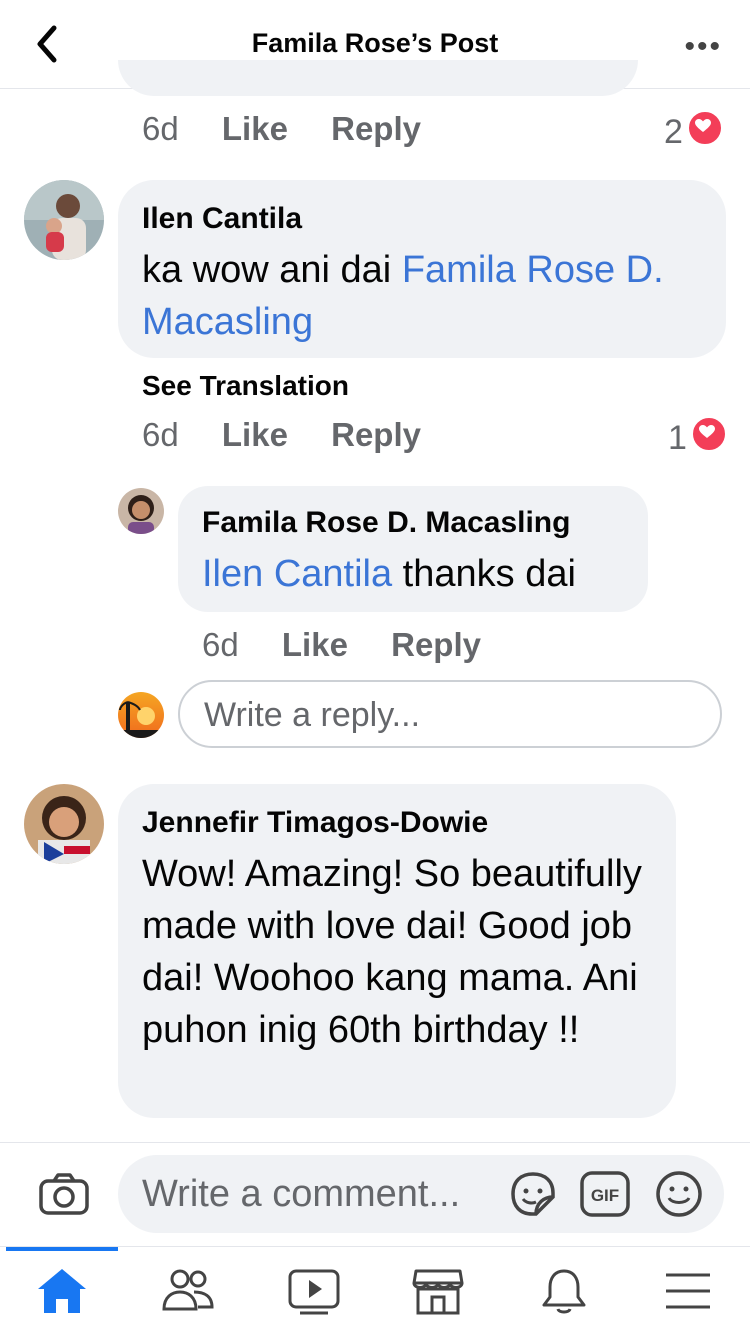  Describe the element at coordinates (245, 386) in the screenshot. I see `see-translation-link: See Translation` at that location.